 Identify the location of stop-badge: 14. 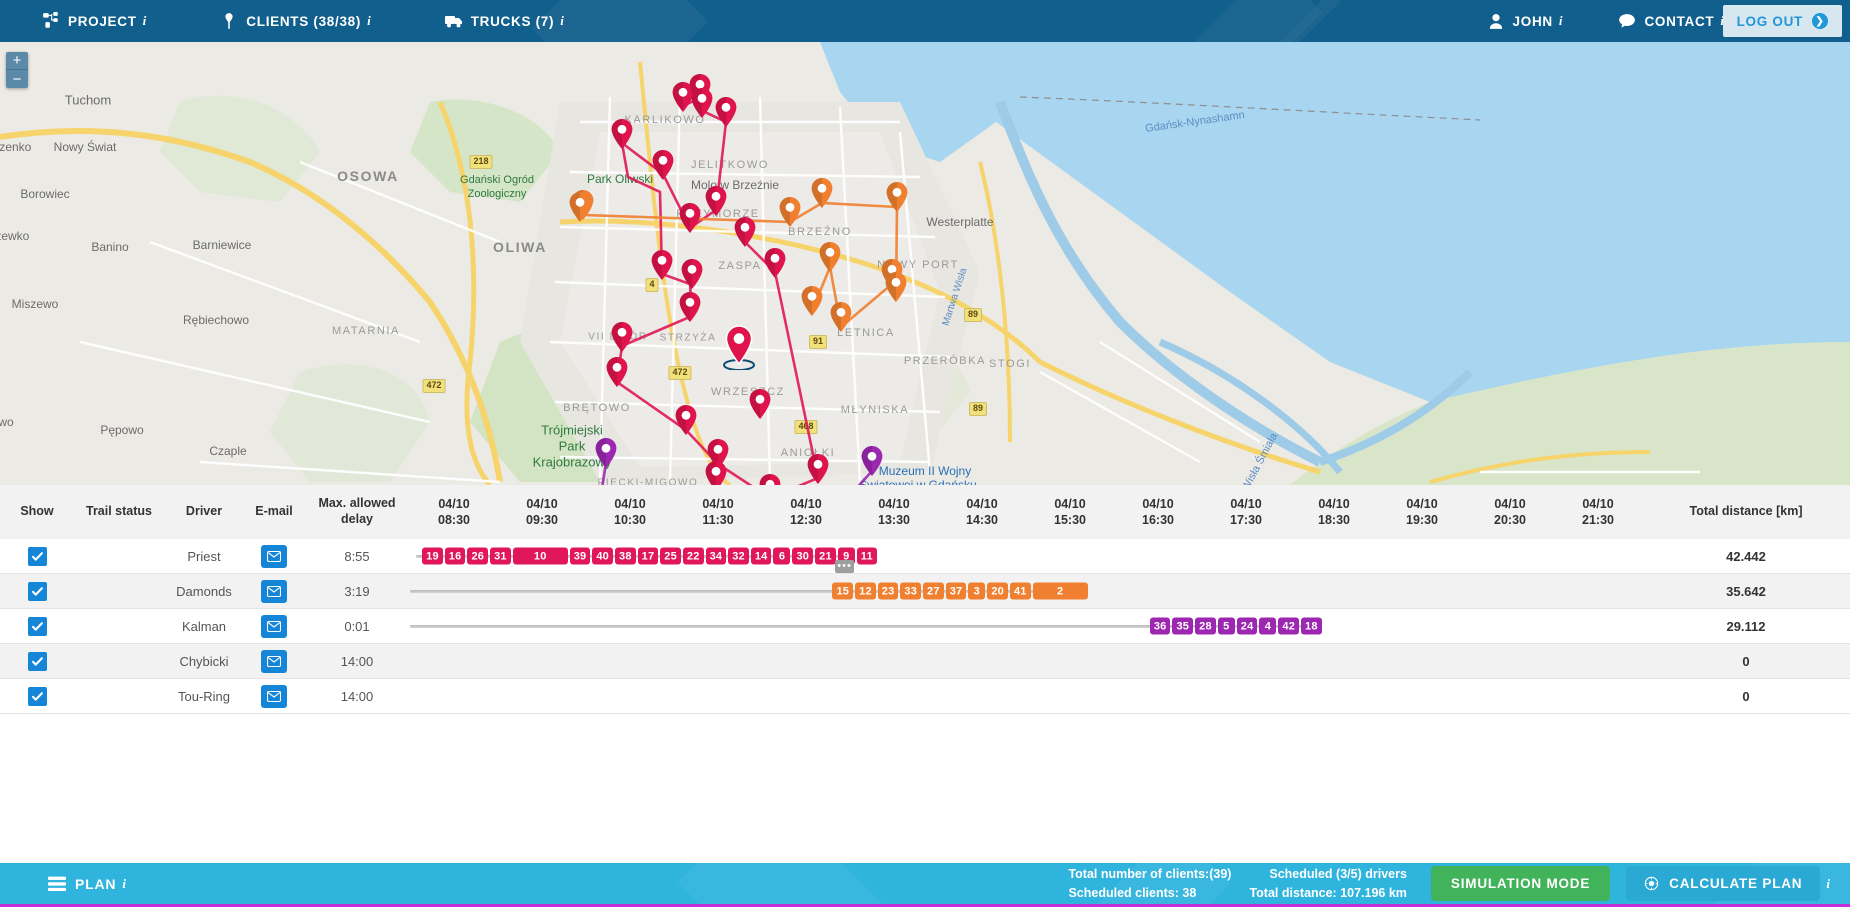
(761, 556).